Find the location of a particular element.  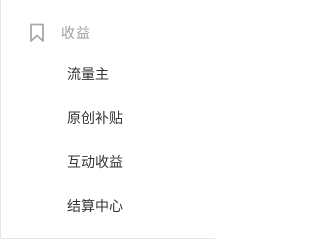

section-header-revenue: 收益 is located at coordinates (60, 33).